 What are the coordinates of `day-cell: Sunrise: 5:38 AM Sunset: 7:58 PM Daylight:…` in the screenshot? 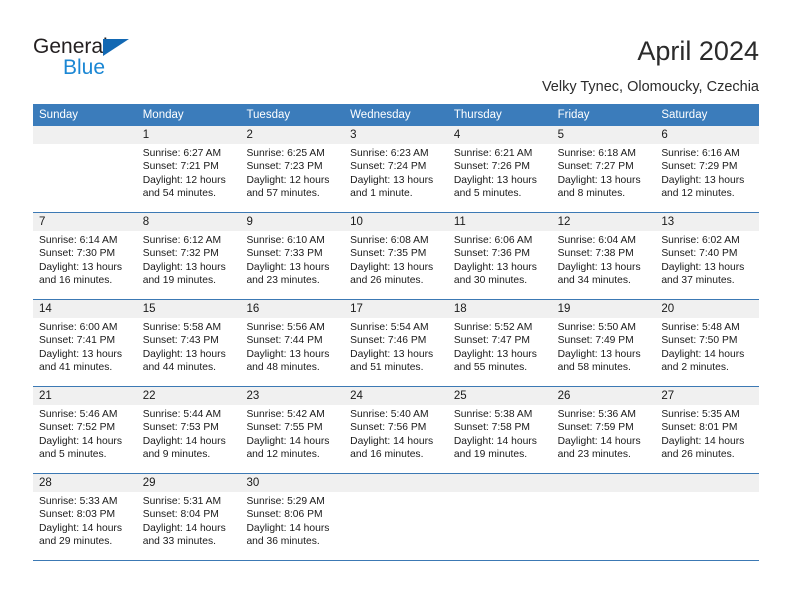 It's located at (500, 439).